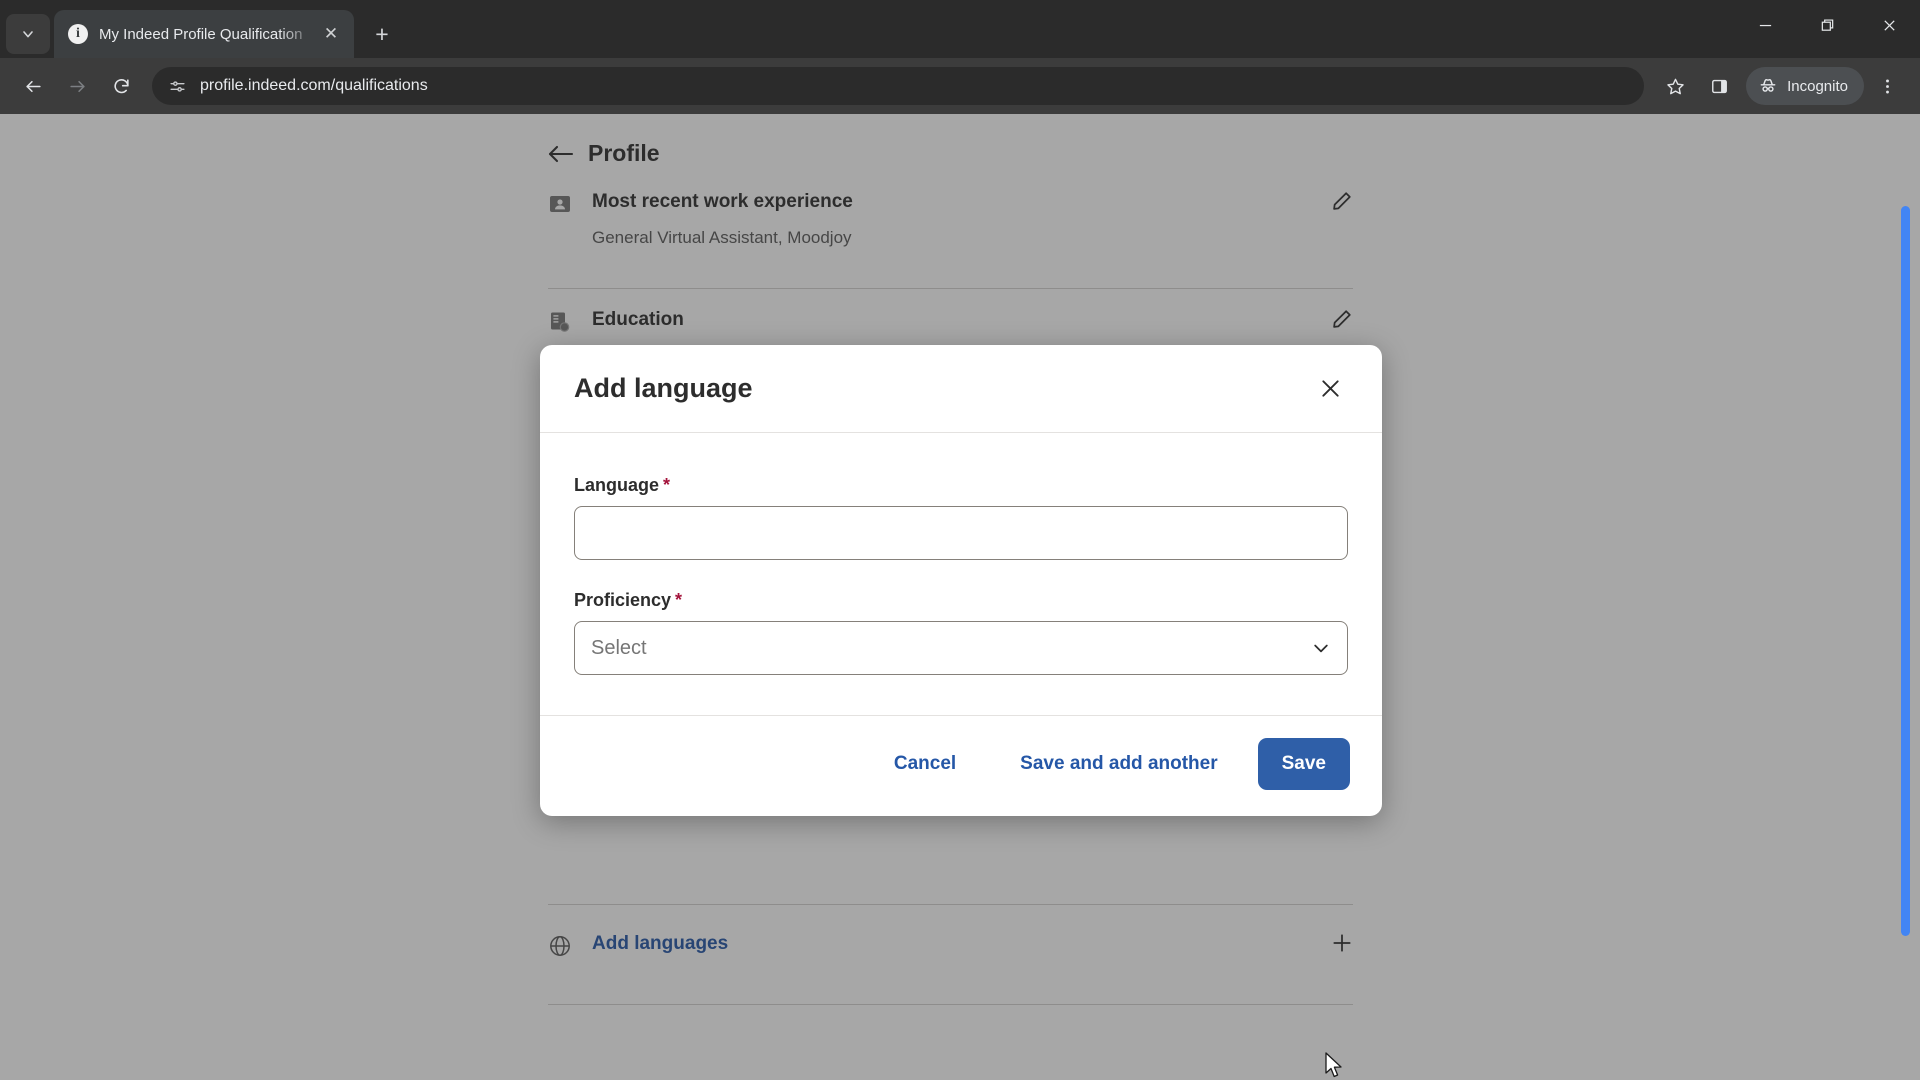  What do you see at coordinates (331, 34) in the screenshot?
I see `tab-close-button: ✕` at bounding box center [331, 34].